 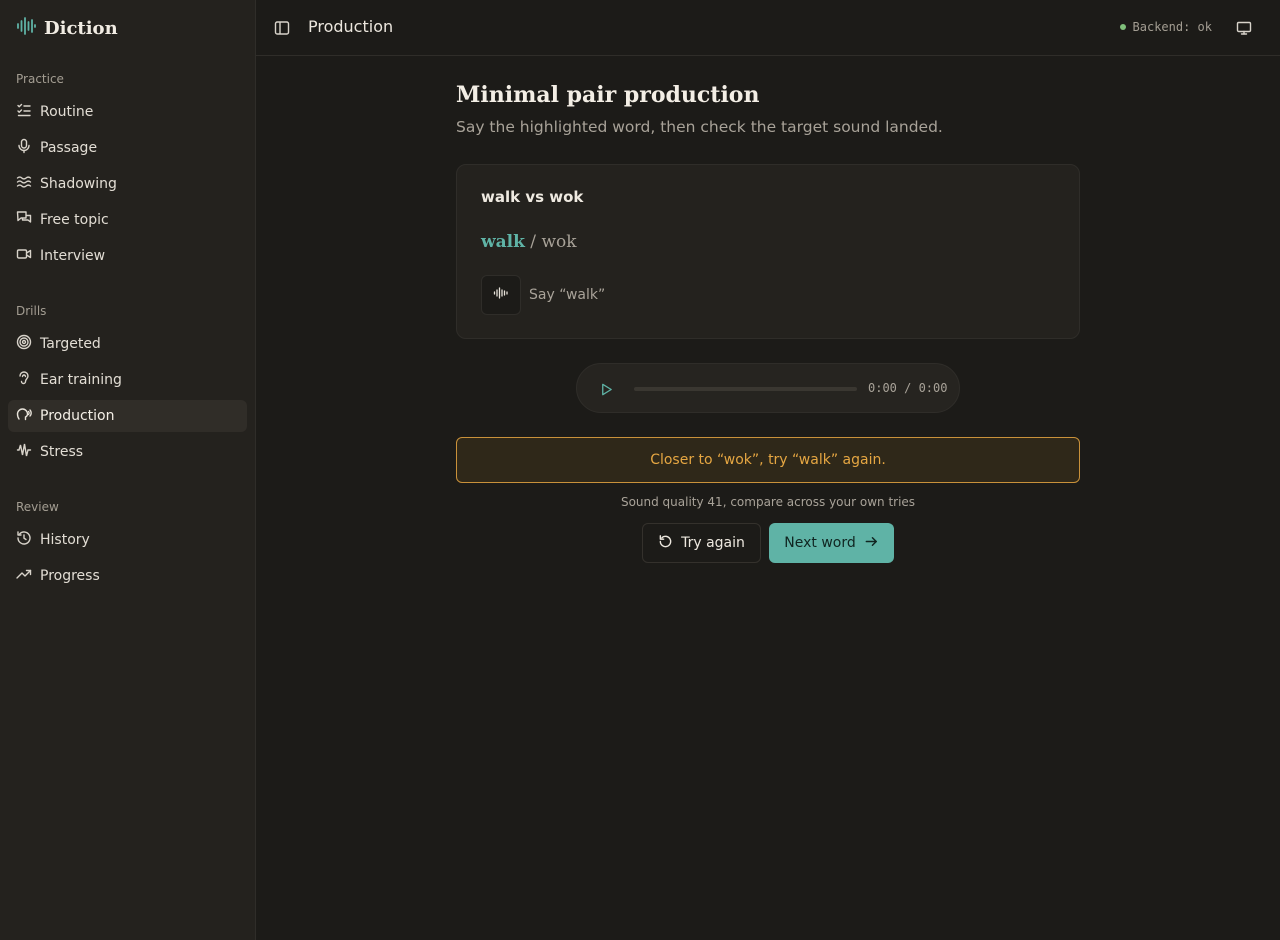 What do you see at coordinates (768, 460) in the screenshot?
I see `feedback-banner: Closer to “wok”, try “walk” again.` at bounding box center [768, 460].